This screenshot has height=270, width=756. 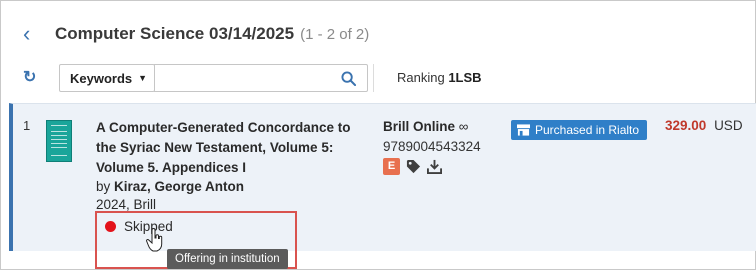 What do you see at coordinates (143, 78) in the screenshot?
I see `caret-down-icon: ▼` at bounding box center [143, 78].